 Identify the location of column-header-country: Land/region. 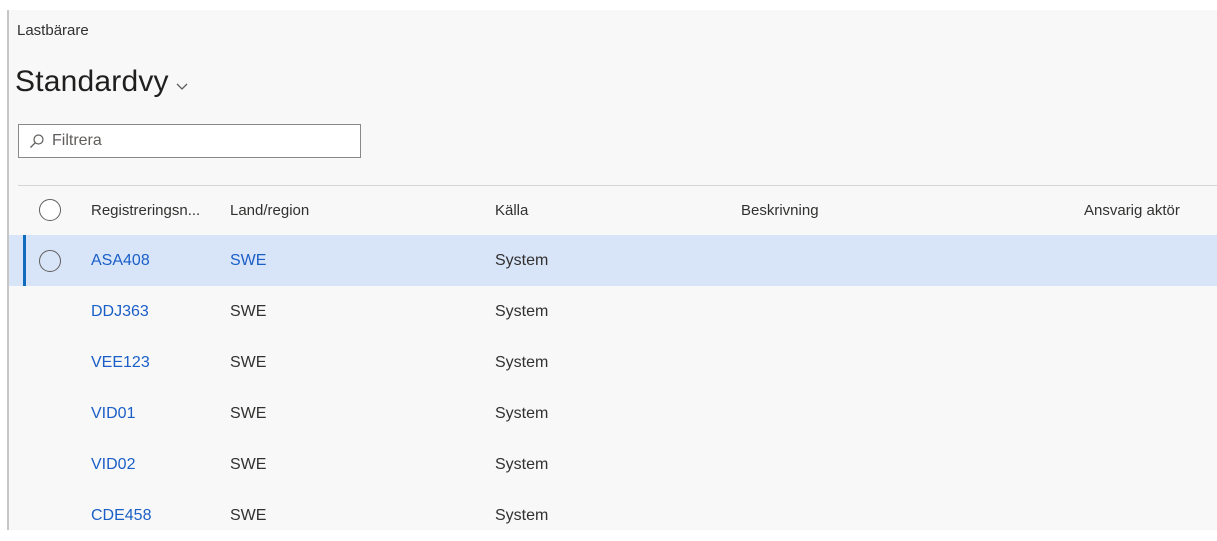
(269, 210).